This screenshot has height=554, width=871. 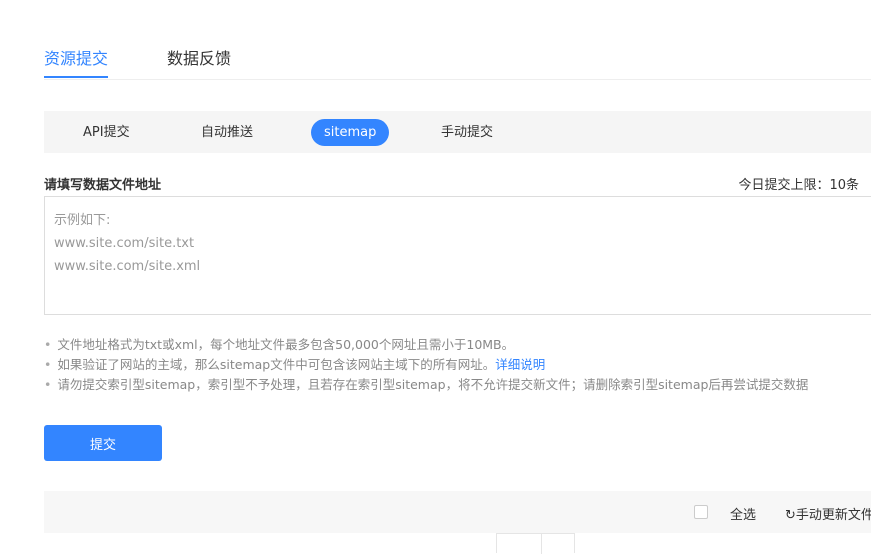 What do you see at coordinates (457, 40) in the screenshot?
I see `main-tabs: 资源提交 数据反馈` at bounding box center [457, 40].